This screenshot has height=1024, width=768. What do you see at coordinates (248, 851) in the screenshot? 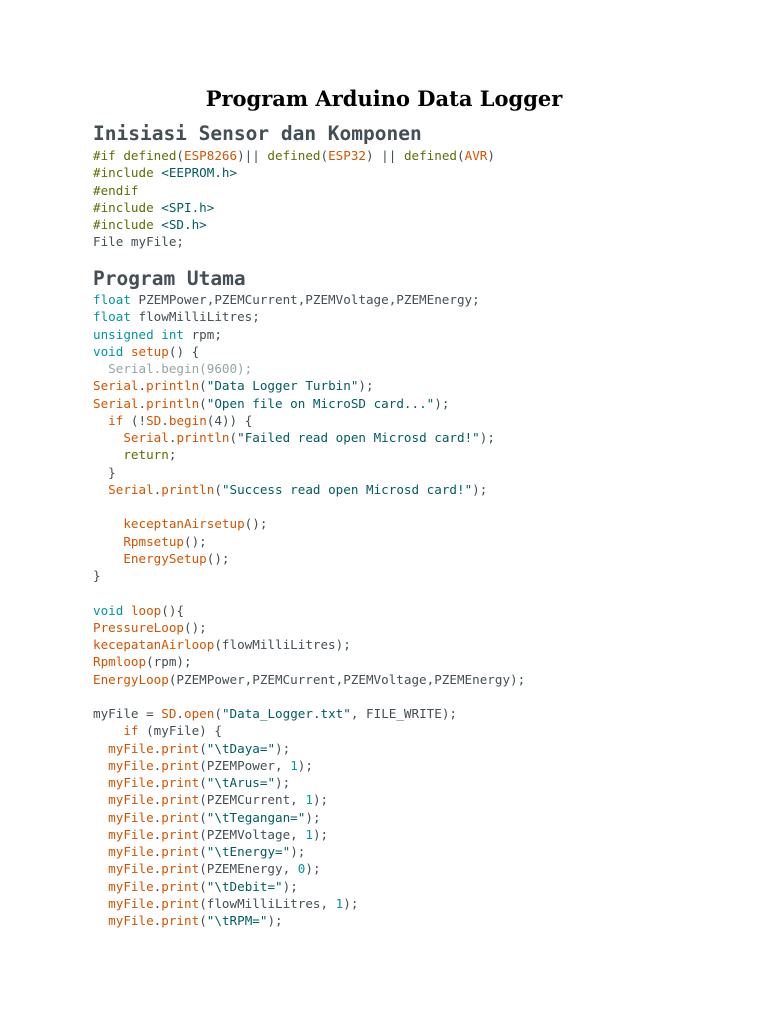
I see `code-token: "\tEnergy="` at bounding box center [248, 851].